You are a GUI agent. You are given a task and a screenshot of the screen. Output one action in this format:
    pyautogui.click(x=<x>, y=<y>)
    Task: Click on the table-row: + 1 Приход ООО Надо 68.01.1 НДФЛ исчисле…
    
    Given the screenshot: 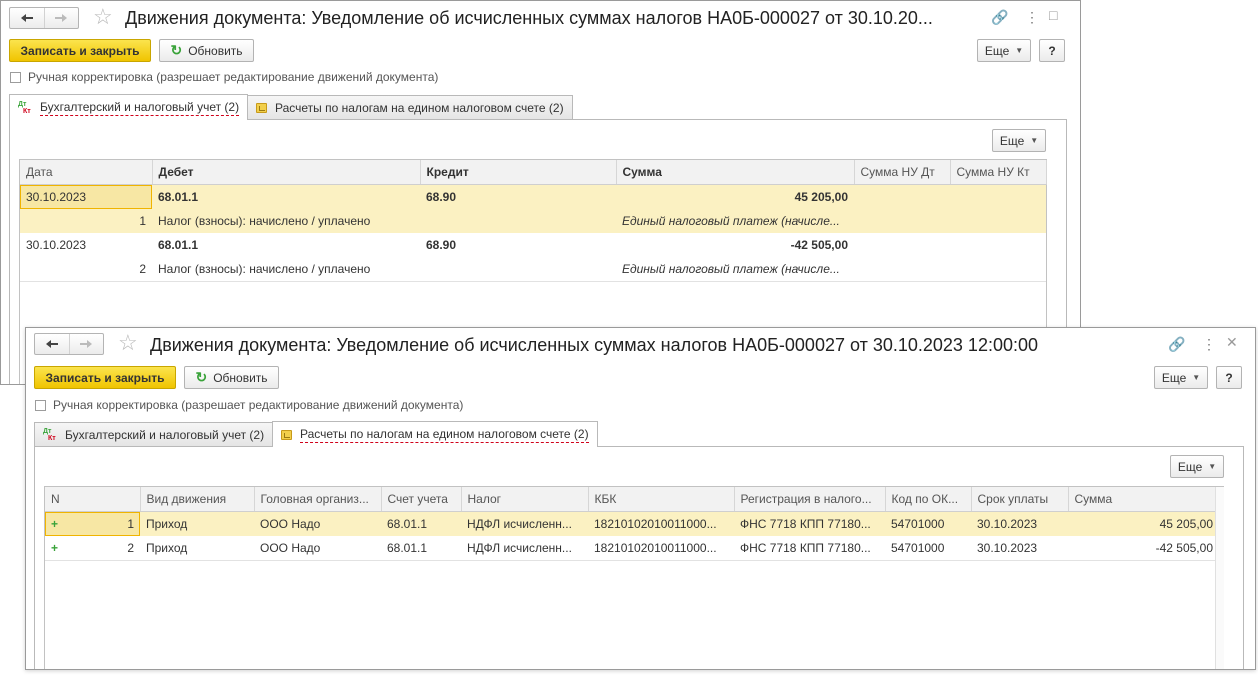 What is the action you would take?
    pyautogui.click(x=632, y=523)
    